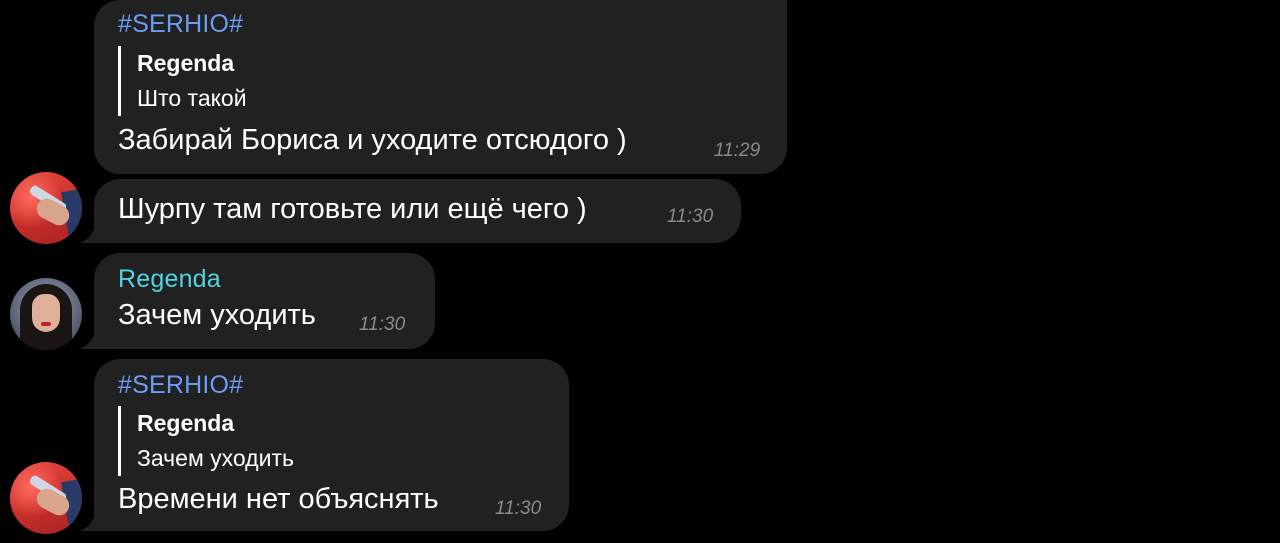 The height and width of the screenshot is (543, 1280). Describe the element at coordinates (352, 209) in the screenshot. I see `message-text: Шурпу там готовьте или ещё чего )` at that location.